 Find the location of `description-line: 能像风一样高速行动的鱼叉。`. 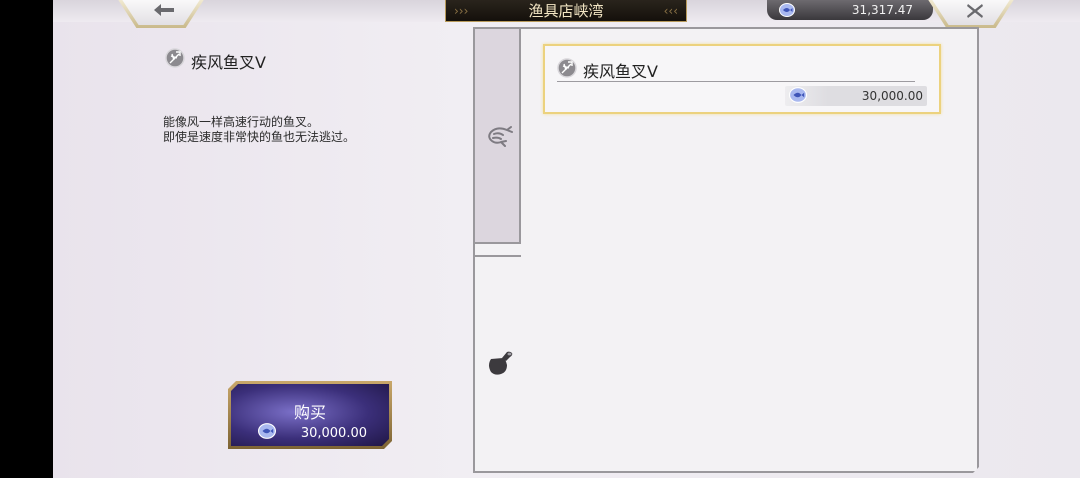

description-line: 能像风一样高速行动的鱼叉。 is located at coordinates (241, 122).